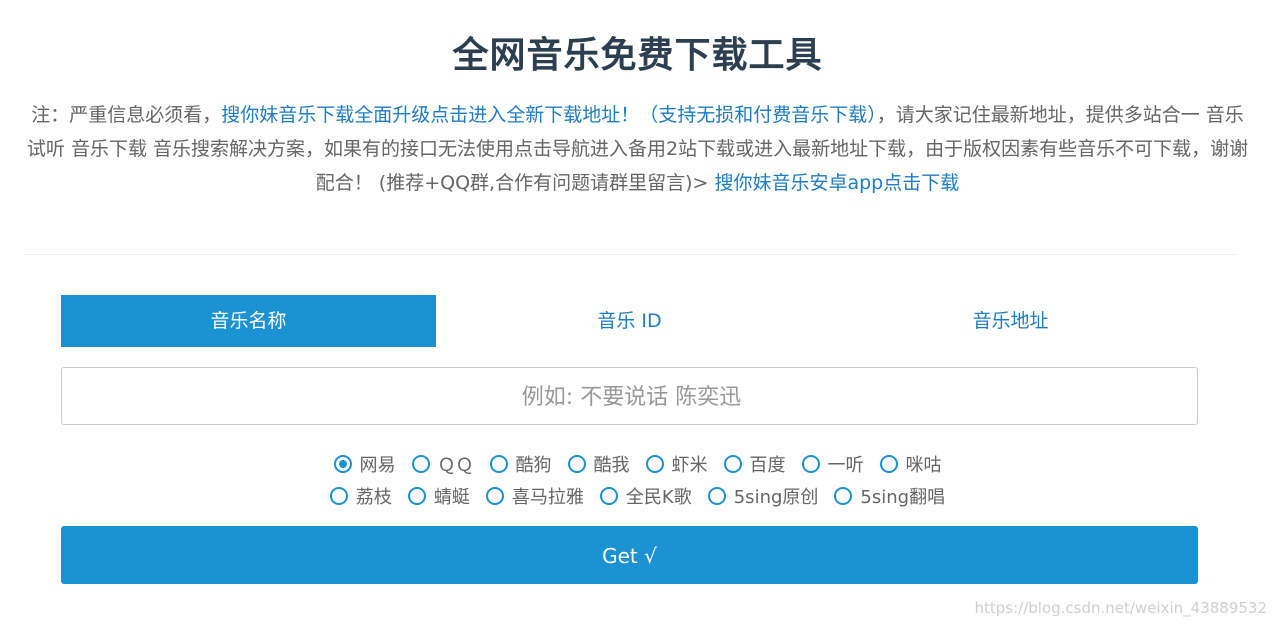  I want to click on source-option: 一听, so click(832, 464).